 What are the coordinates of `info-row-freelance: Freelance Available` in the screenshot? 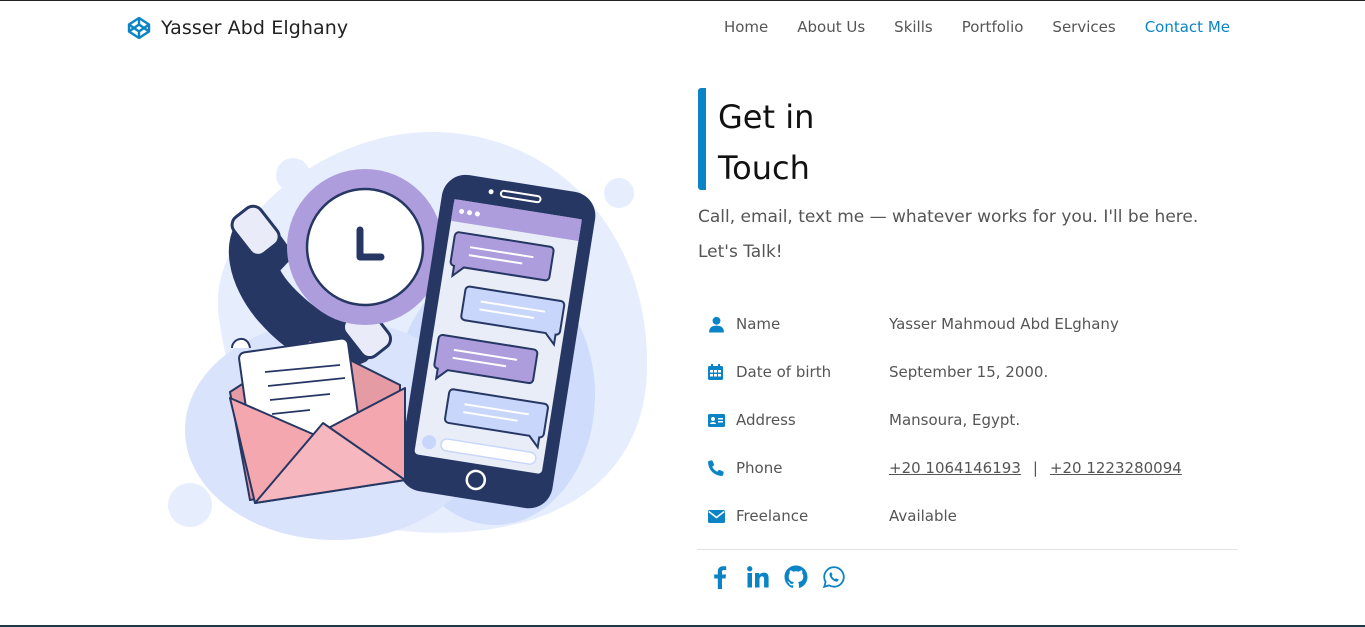 It's located at (973, 516).